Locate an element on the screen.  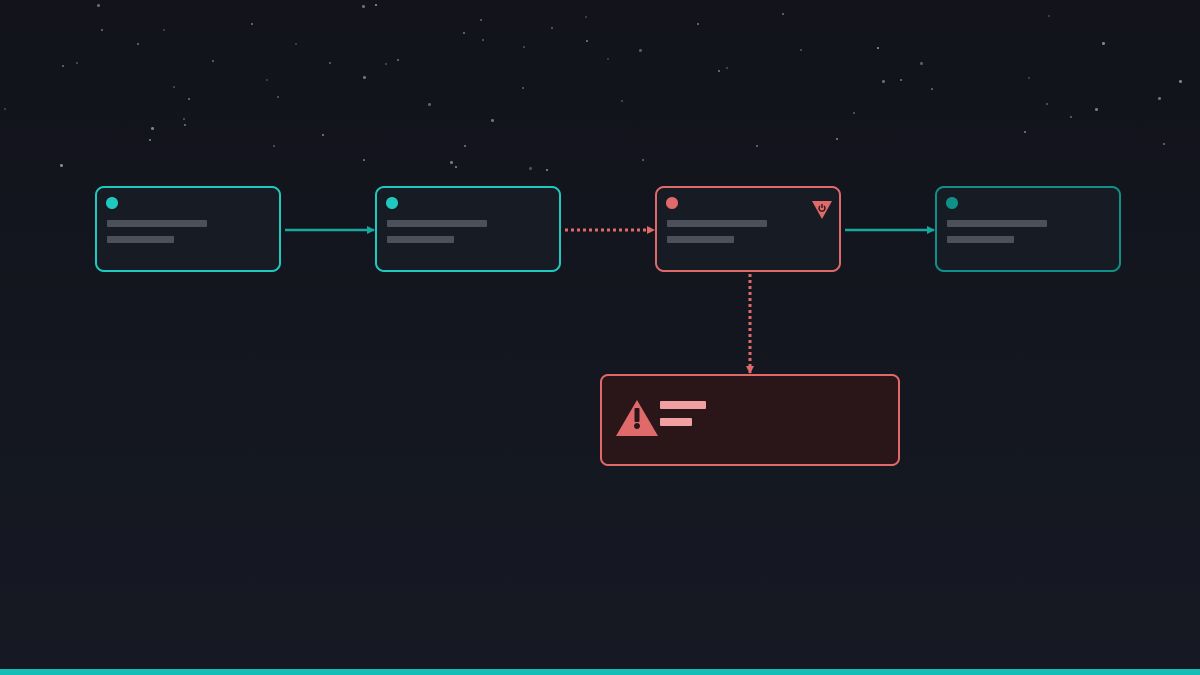
error-badge-icon is located at coordinates (822, 210).